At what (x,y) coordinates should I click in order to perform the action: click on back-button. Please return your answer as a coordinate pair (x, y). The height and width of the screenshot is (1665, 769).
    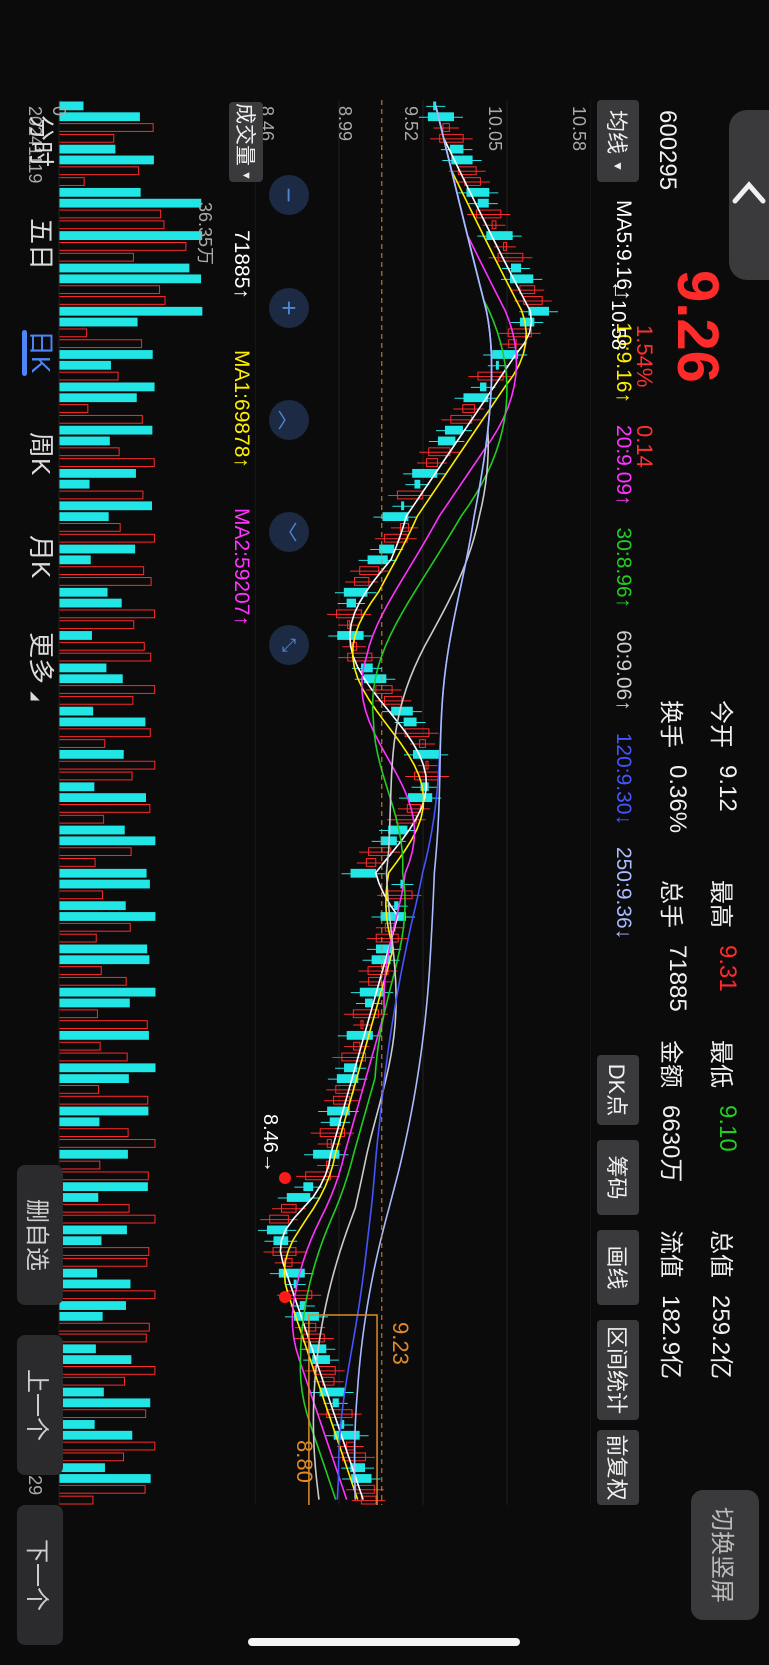
    Looking at the image, I should click on (749, 195).